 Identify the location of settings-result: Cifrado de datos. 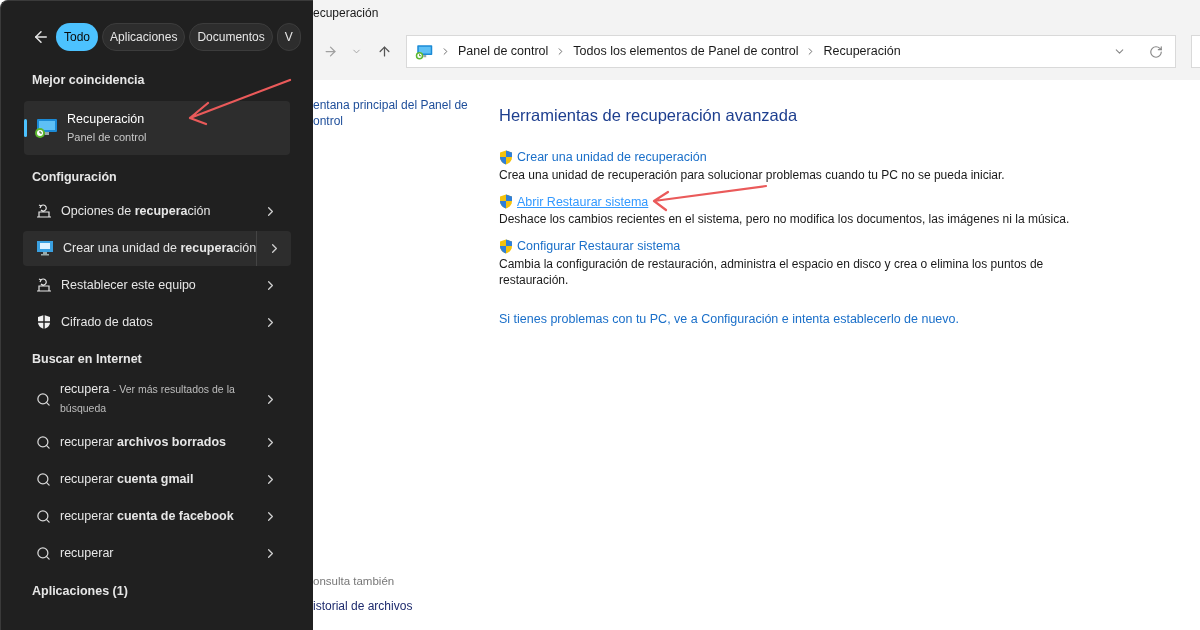
(157, 322).